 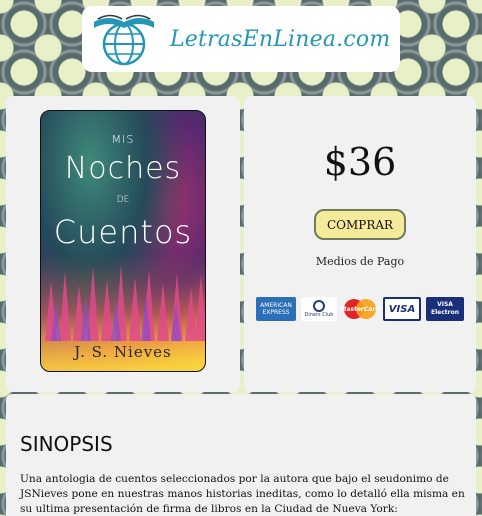 What do you see at coordinates (445, 309) in the screenshot?
I see `visa-electron-icon: VISA Electron` at bounding box center [445, 309].